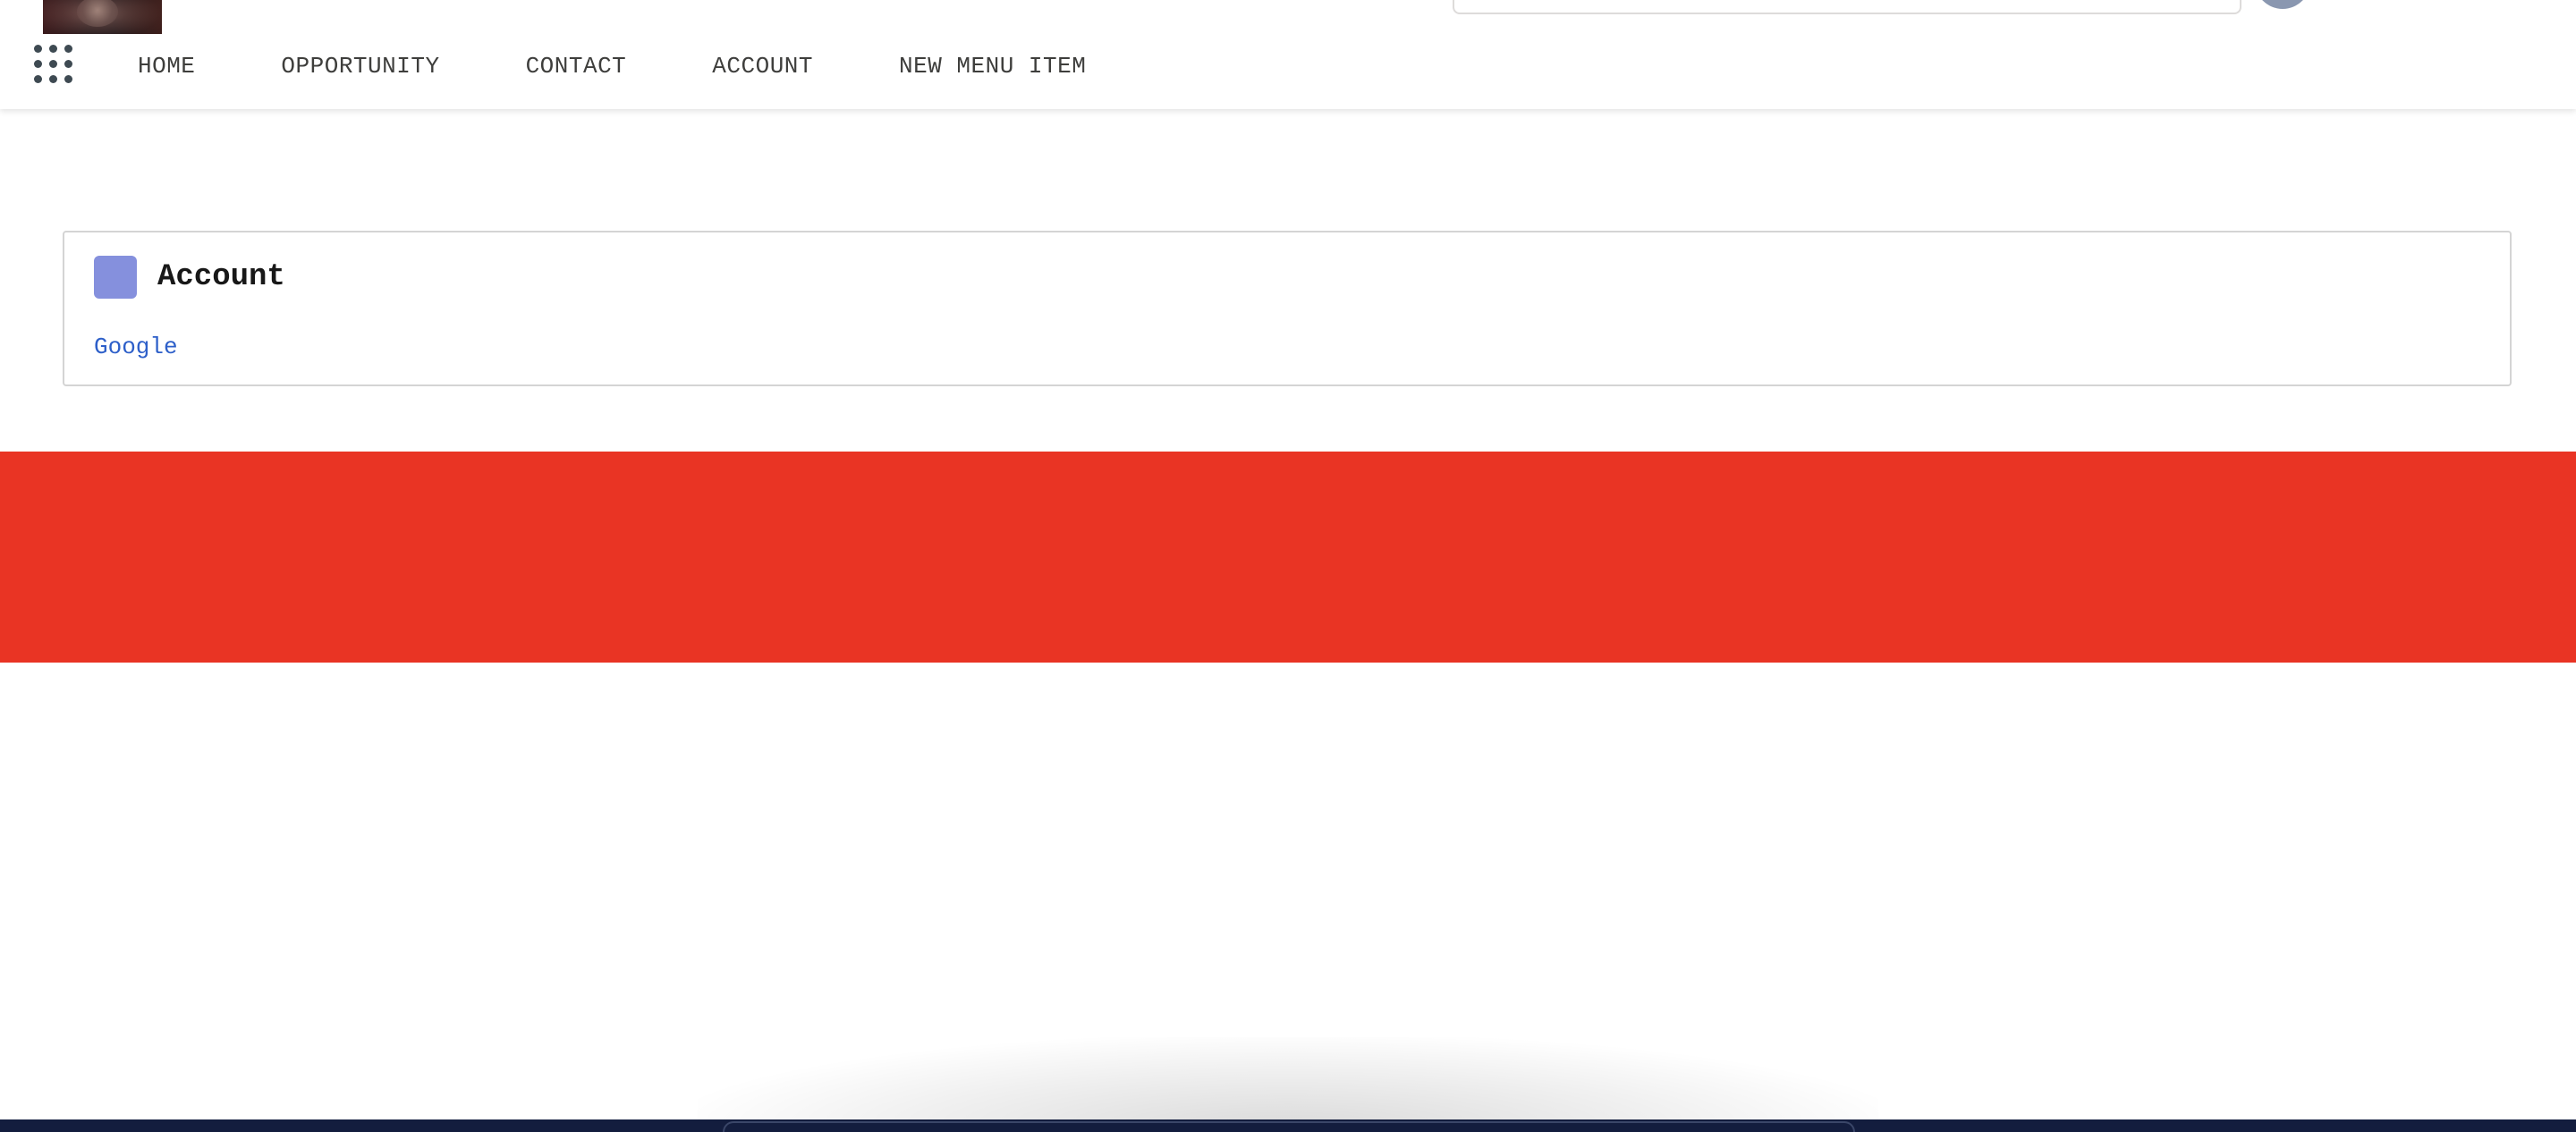 Image resolution: width=2576 pixels, height=1132 pixels. What do you see at coordinates (102, 17) in the screenshot?
I see `company-logo` at bounding box center [102, 17].